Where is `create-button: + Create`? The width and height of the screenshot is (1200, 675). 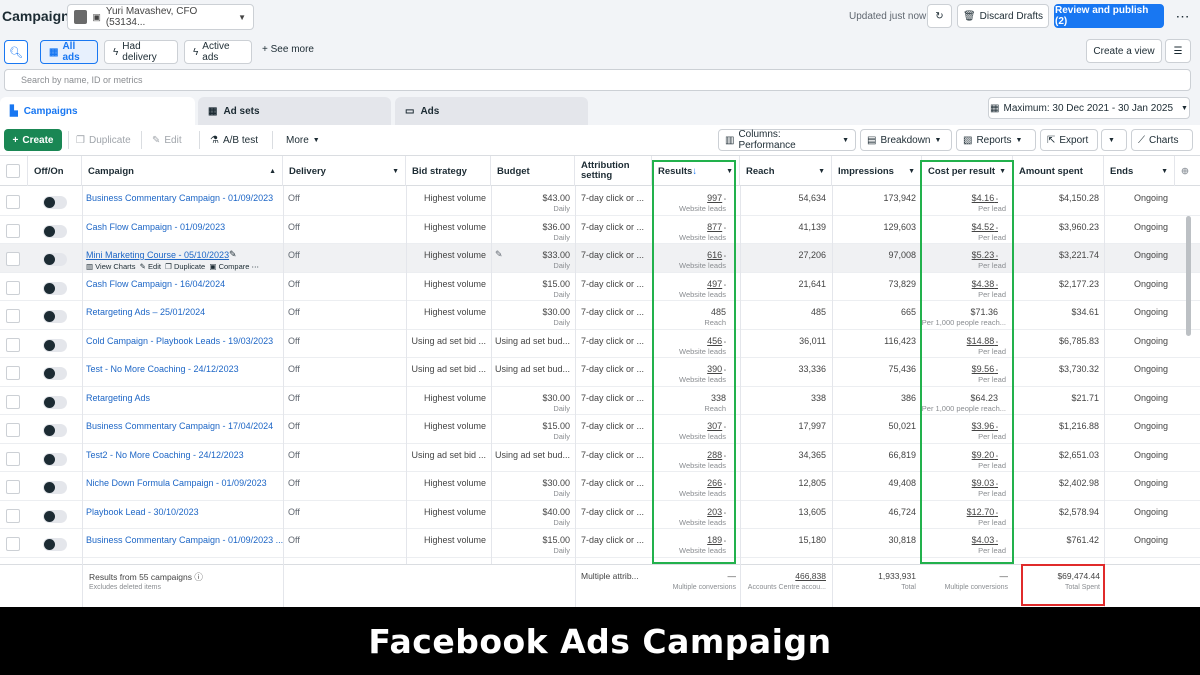
create-button: + Create is located at coordinates (33, 140).